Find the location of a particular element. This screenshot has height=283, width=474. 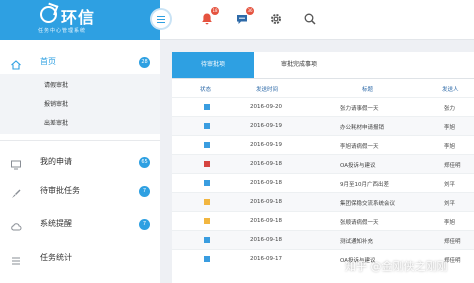

sidebar-subitem-expense: 报销审批 is located at coordinates (56, 103).